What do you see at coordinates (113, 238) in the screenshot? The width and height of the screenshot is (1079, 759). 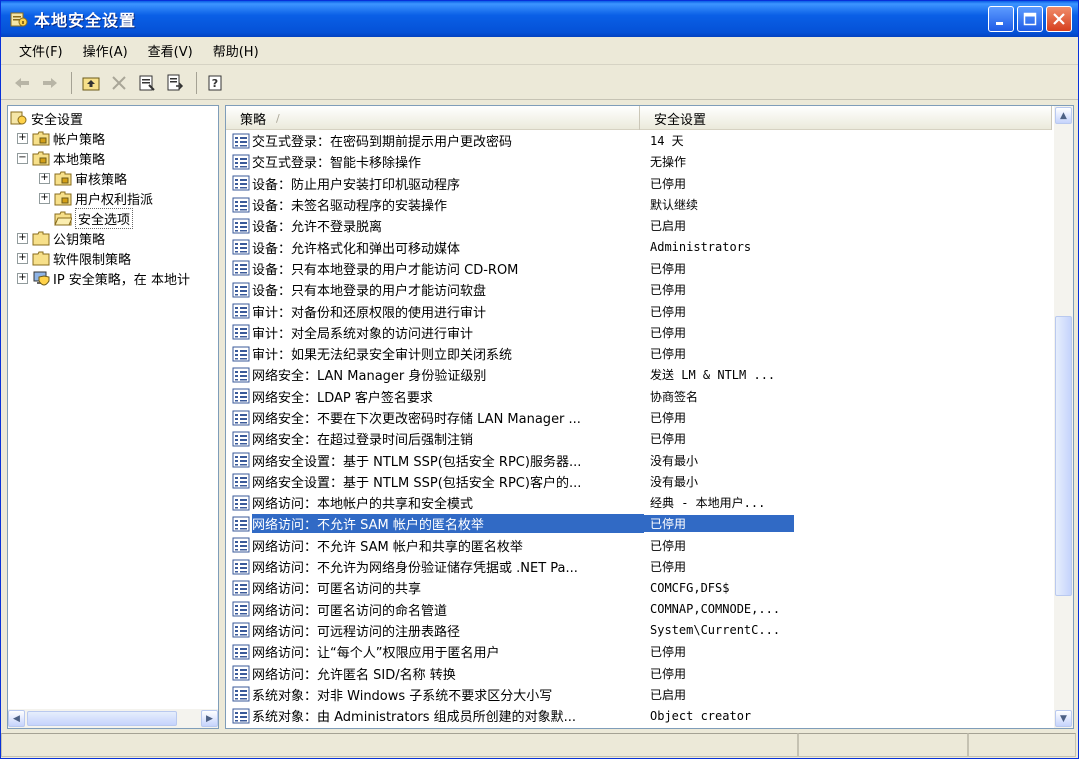 I see `tree-item-public-key-policy: + 公钥策略` at bounding box center [113, 238].